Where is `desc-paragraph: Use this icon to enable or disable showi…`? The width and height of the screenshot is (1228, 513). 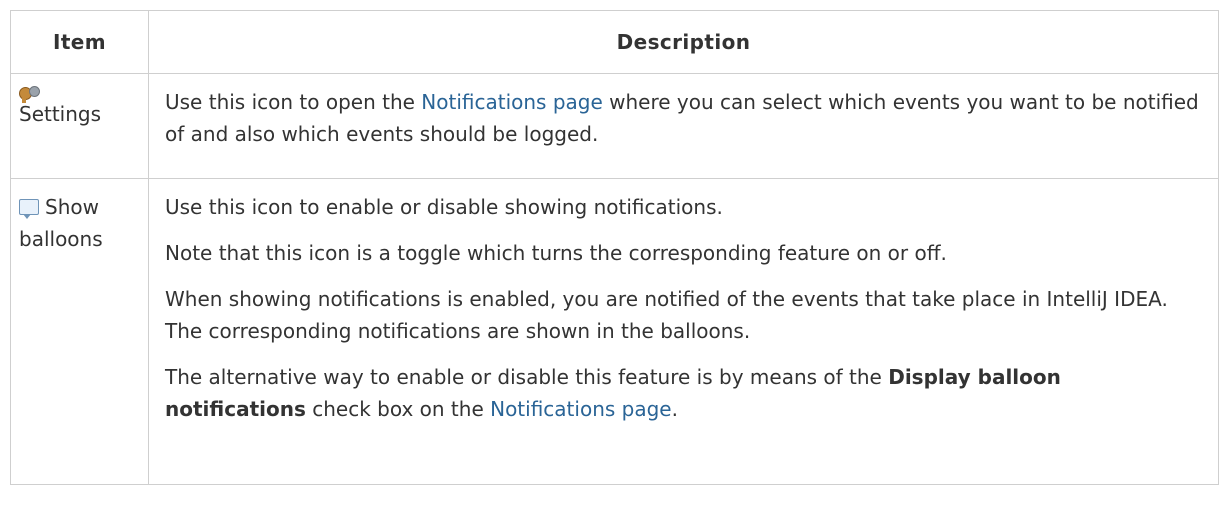 desc-paragraph: Use this icon to enable or disable showi… is located at coordinates (444, 207).